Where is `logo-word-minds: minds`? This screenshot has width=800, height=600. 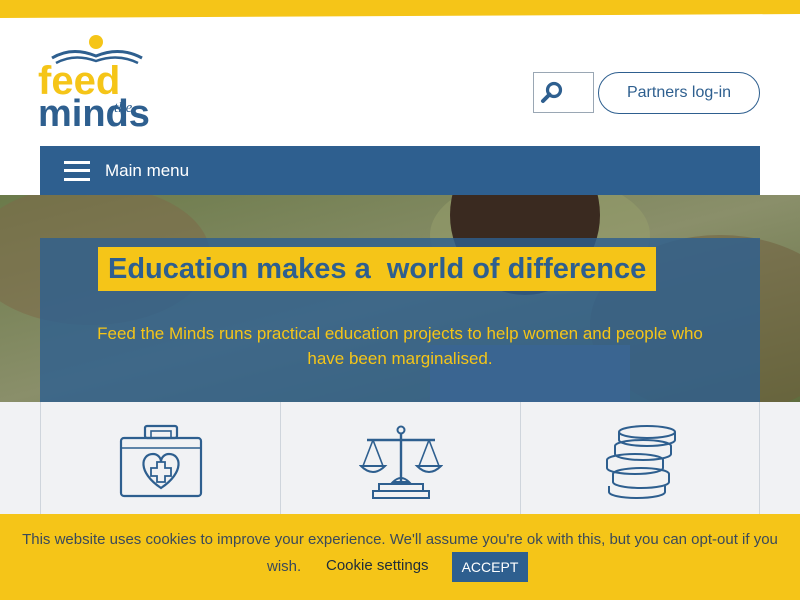 logo-word-minds: minds is located at coordinates (94, 112).